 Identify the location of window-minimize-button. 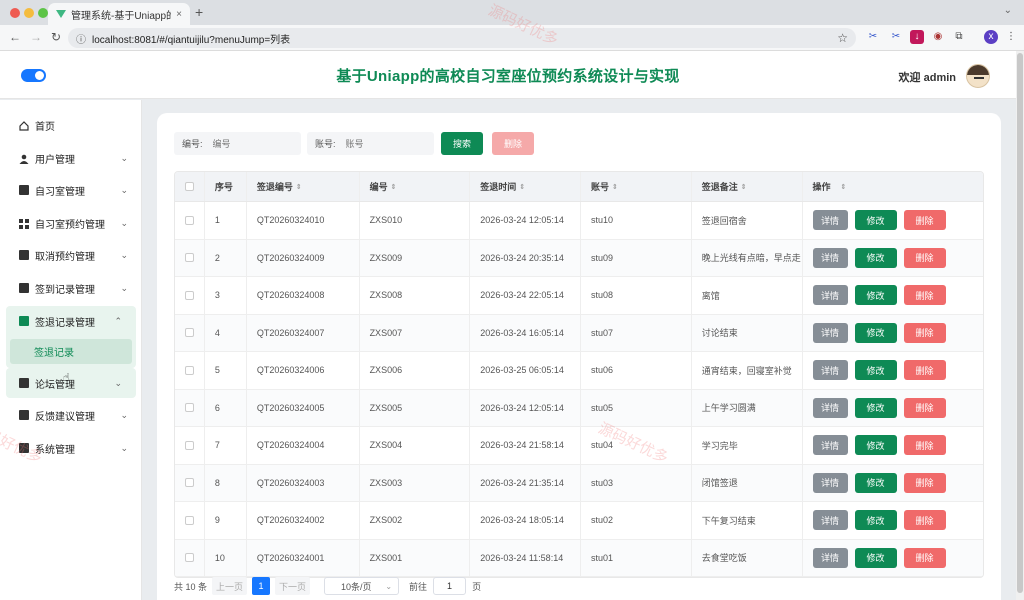
(29, 13).